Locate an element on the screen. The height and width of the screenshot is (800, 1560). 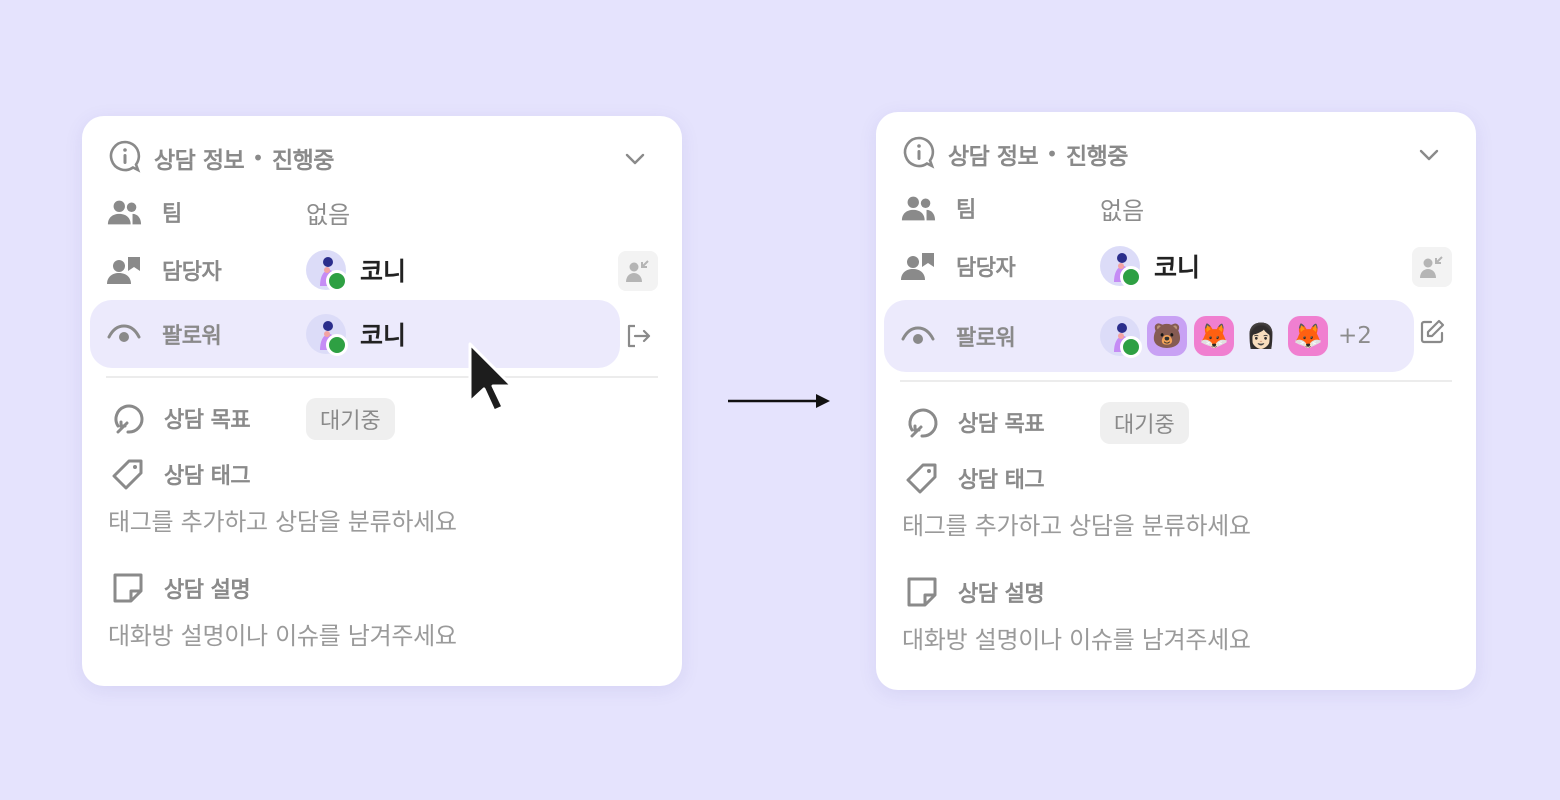
follower-avatars: 🐻 🦊 👩🏻 🦊 +2 is located at coordinates (1236, 337).